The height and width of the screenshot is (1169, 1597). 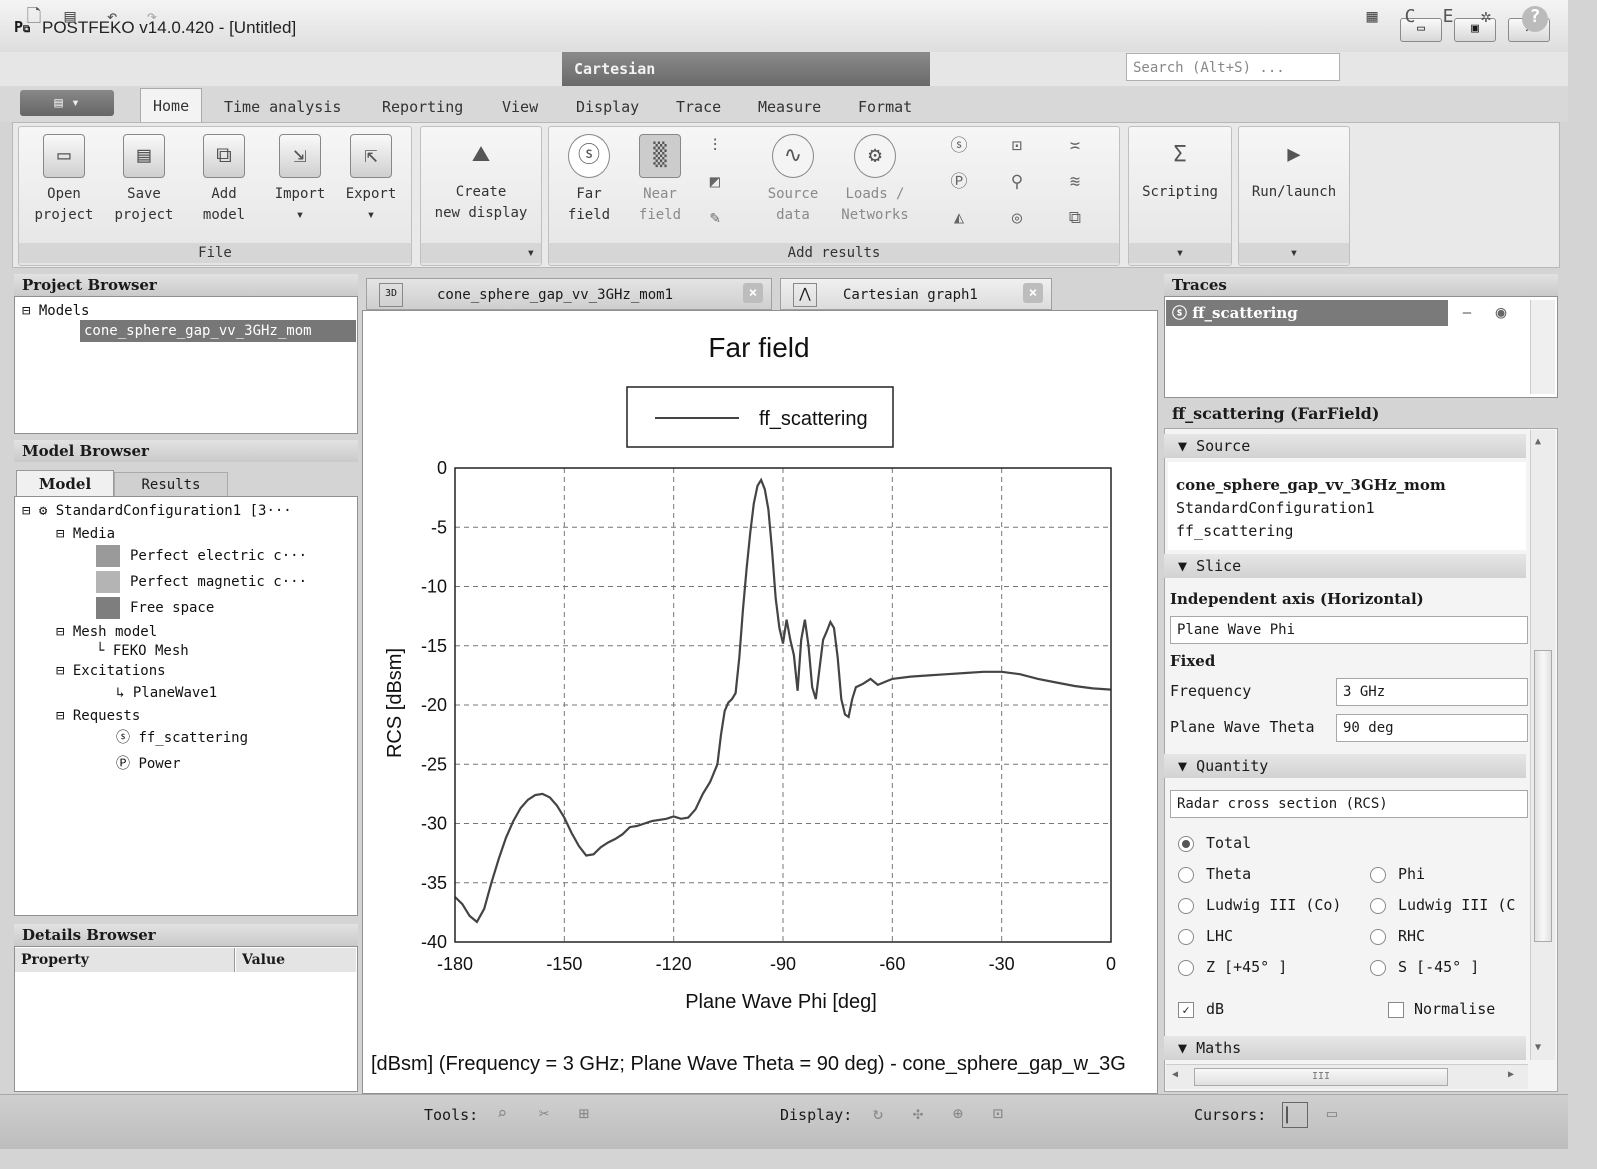 I want to click on display-rotate-icon: ↻, so click(x=878, y=1114).